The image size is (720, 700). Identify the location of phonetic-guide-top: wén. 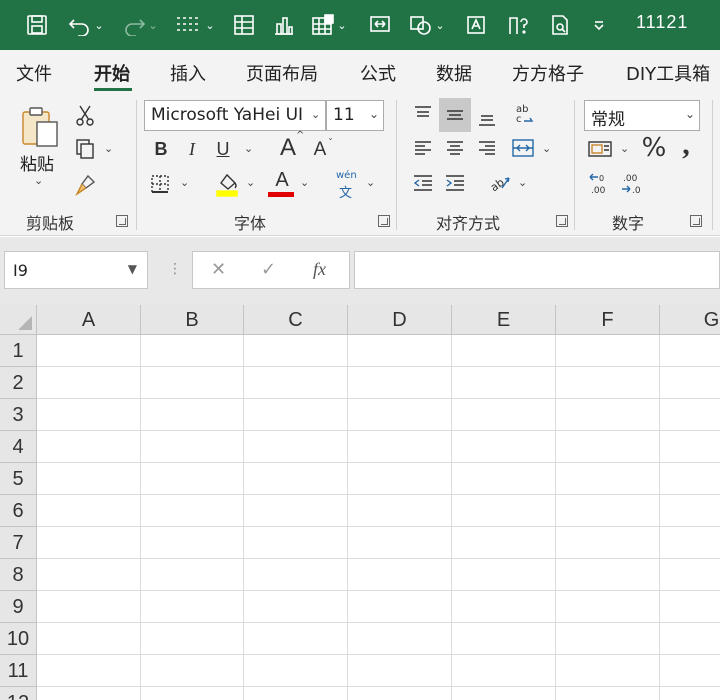
(346, 175).